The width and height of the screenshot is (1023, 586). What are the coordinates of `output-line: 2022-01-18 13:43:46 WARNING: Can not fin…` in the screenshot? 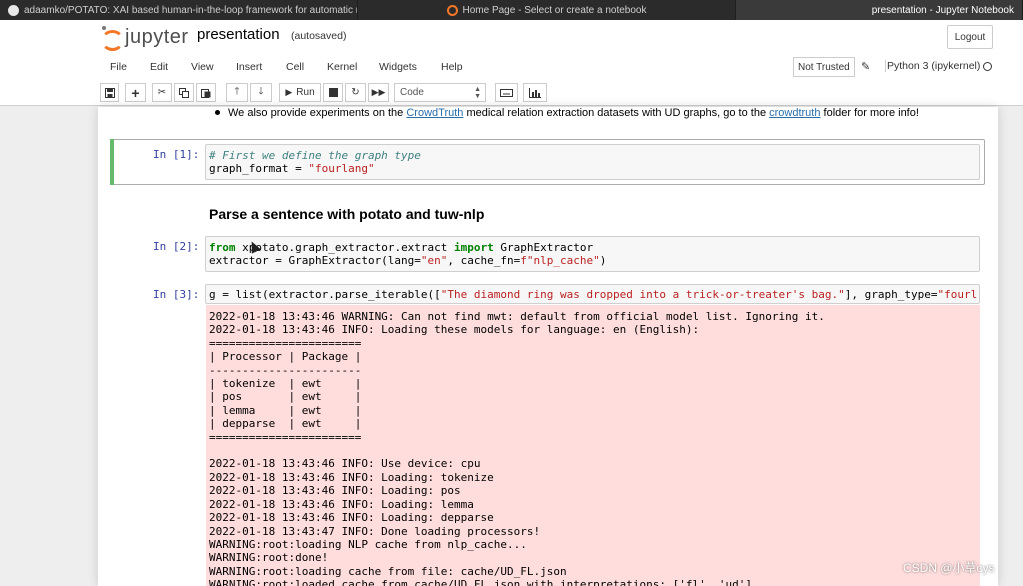 It's located at (517, 316).